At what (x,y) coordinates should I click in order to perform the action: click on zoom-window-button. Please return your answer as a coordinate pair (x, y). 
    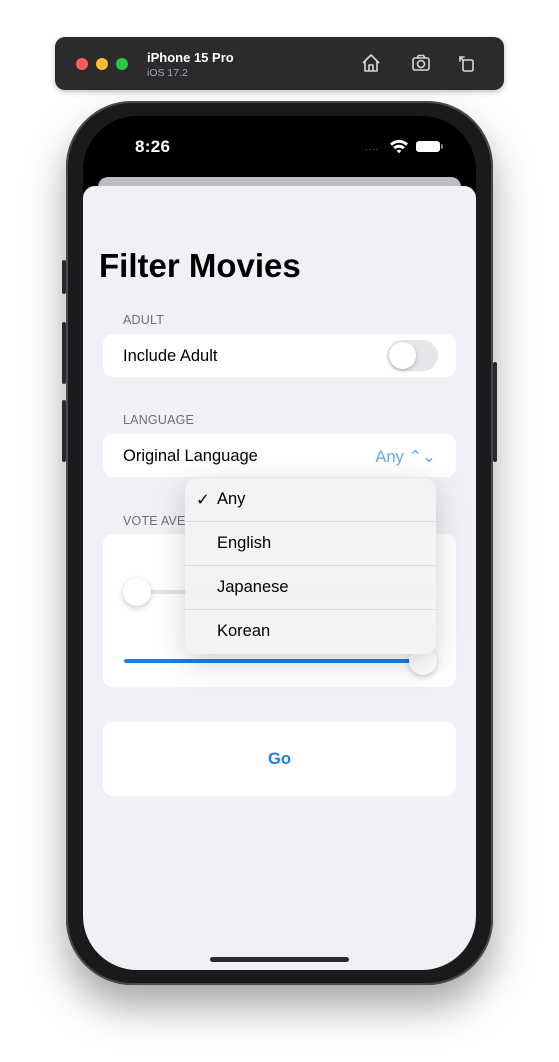
    Looking at the image, I should click on (122, 64).